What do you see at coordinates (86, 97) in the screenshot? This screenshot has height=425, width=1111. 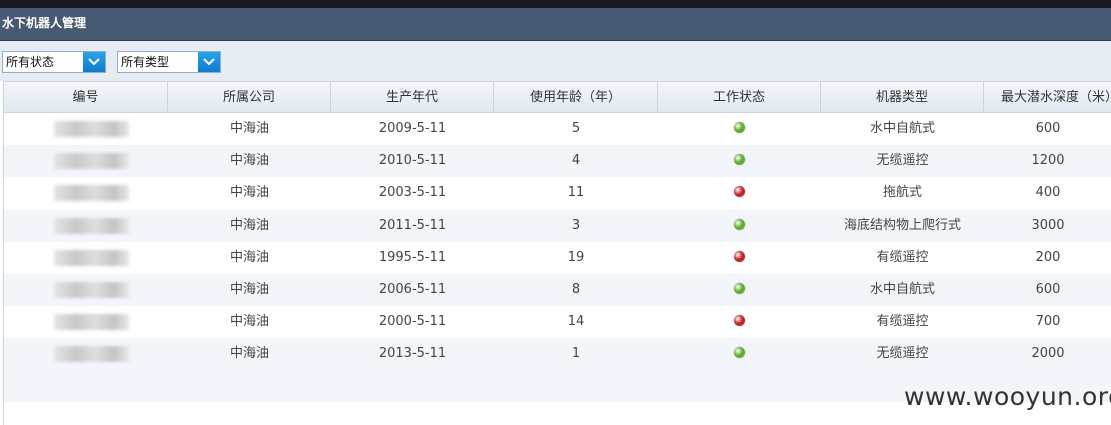 I see `column-header-id: 编号` at bounding box center [86, 97].